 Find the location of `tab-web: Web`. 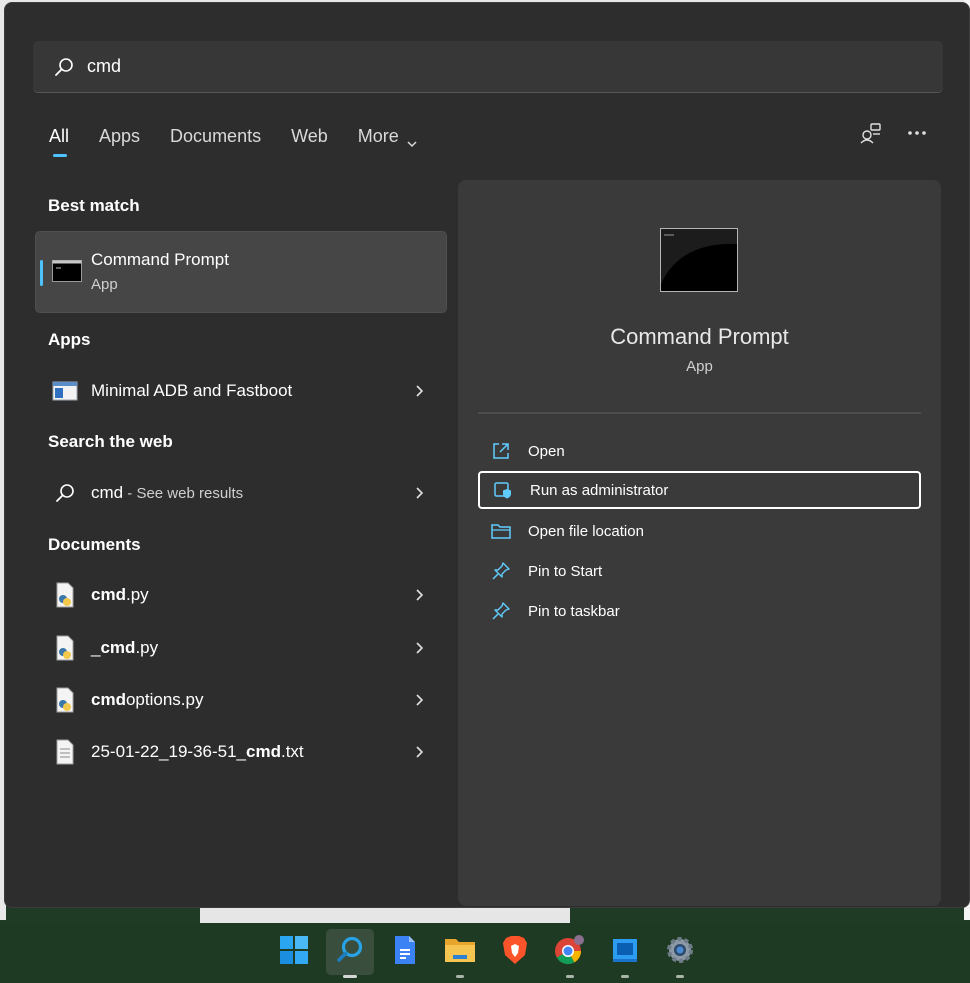

tab-web: Web is located at coordinates (309, 143).